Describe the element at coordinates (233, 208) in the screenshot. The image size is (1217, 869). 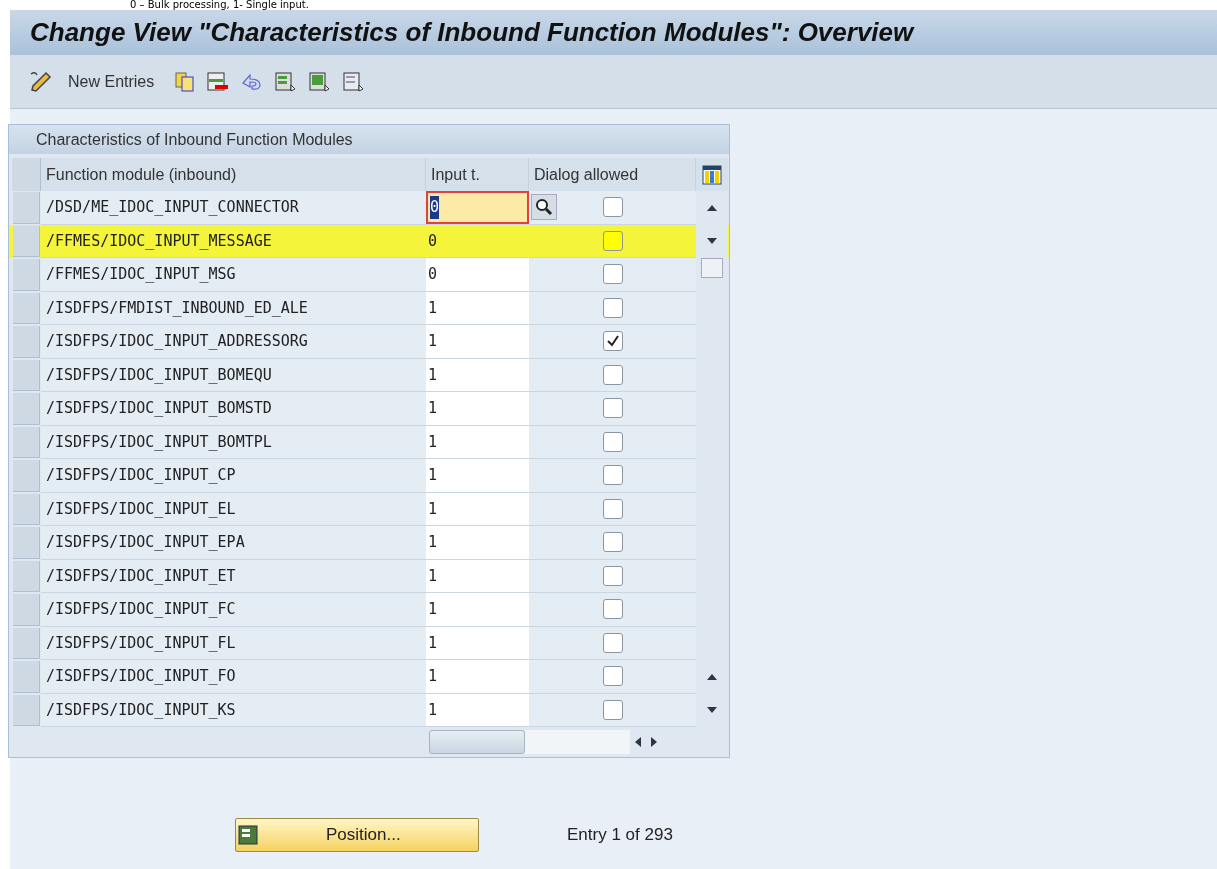
I see `table-cell: /DSD/ME_IDOC_INPUT_CONNECTOR` at that location.